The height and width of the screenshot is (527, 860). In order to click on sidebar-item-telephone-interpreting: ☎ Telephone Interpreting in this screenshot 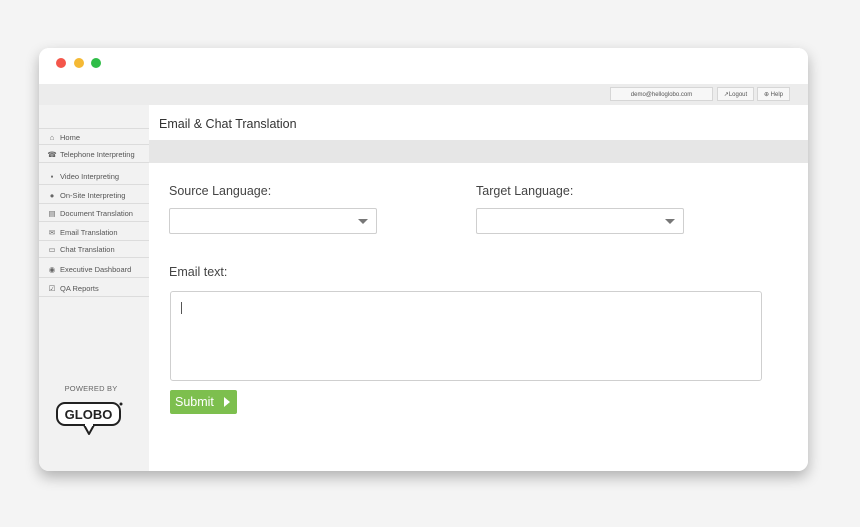, I will do `click(94, 154)`.